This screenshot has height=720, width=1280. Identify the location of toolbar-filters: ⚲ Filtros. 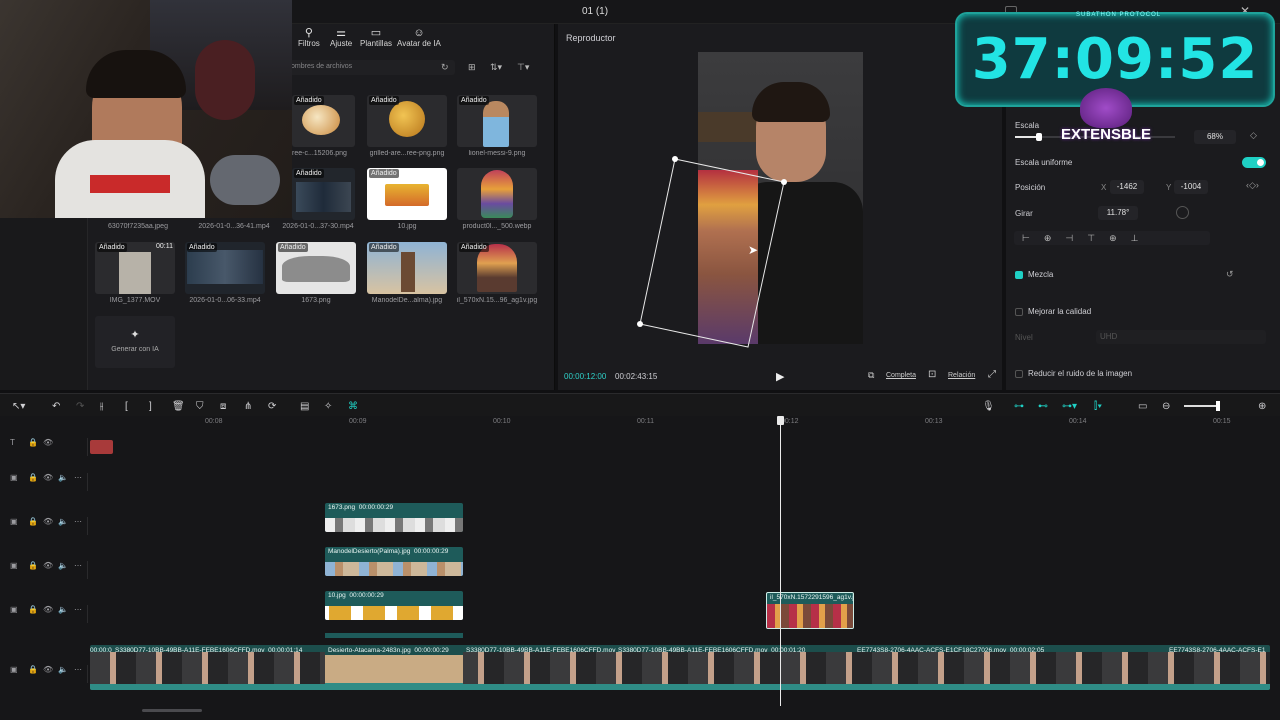
(309, 37).